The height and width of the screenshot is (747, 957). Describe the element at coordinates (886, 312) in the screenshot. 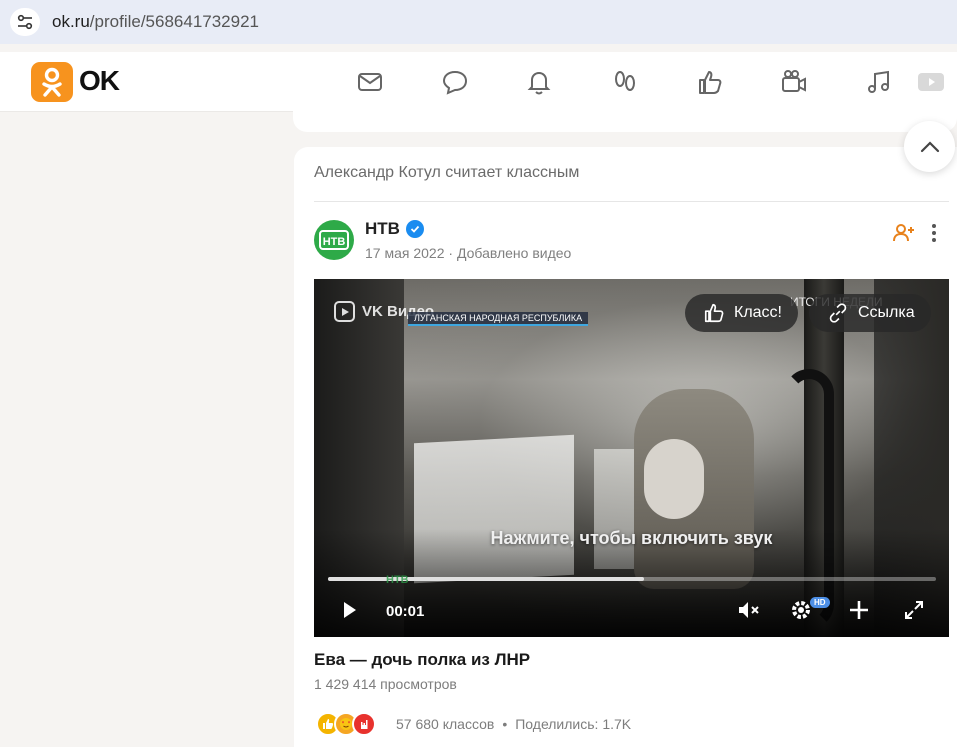

I see `share-link-label: Ссылка` at that location.